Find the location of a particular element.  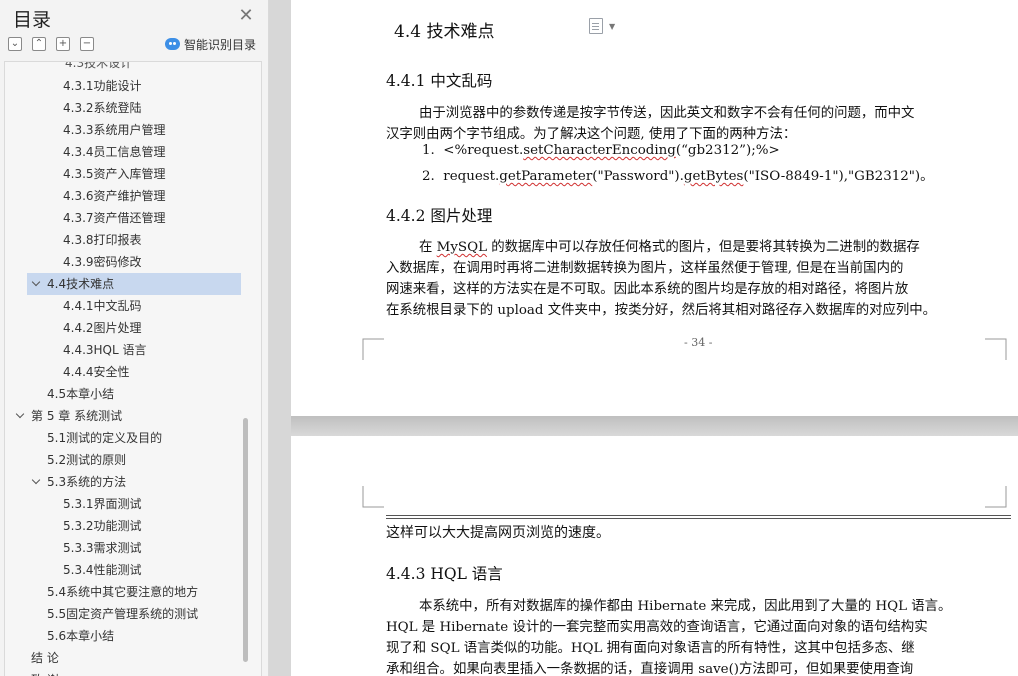

toc-item: 5.5固定资产管理系统的测试 is located at coordinates (122, 614).